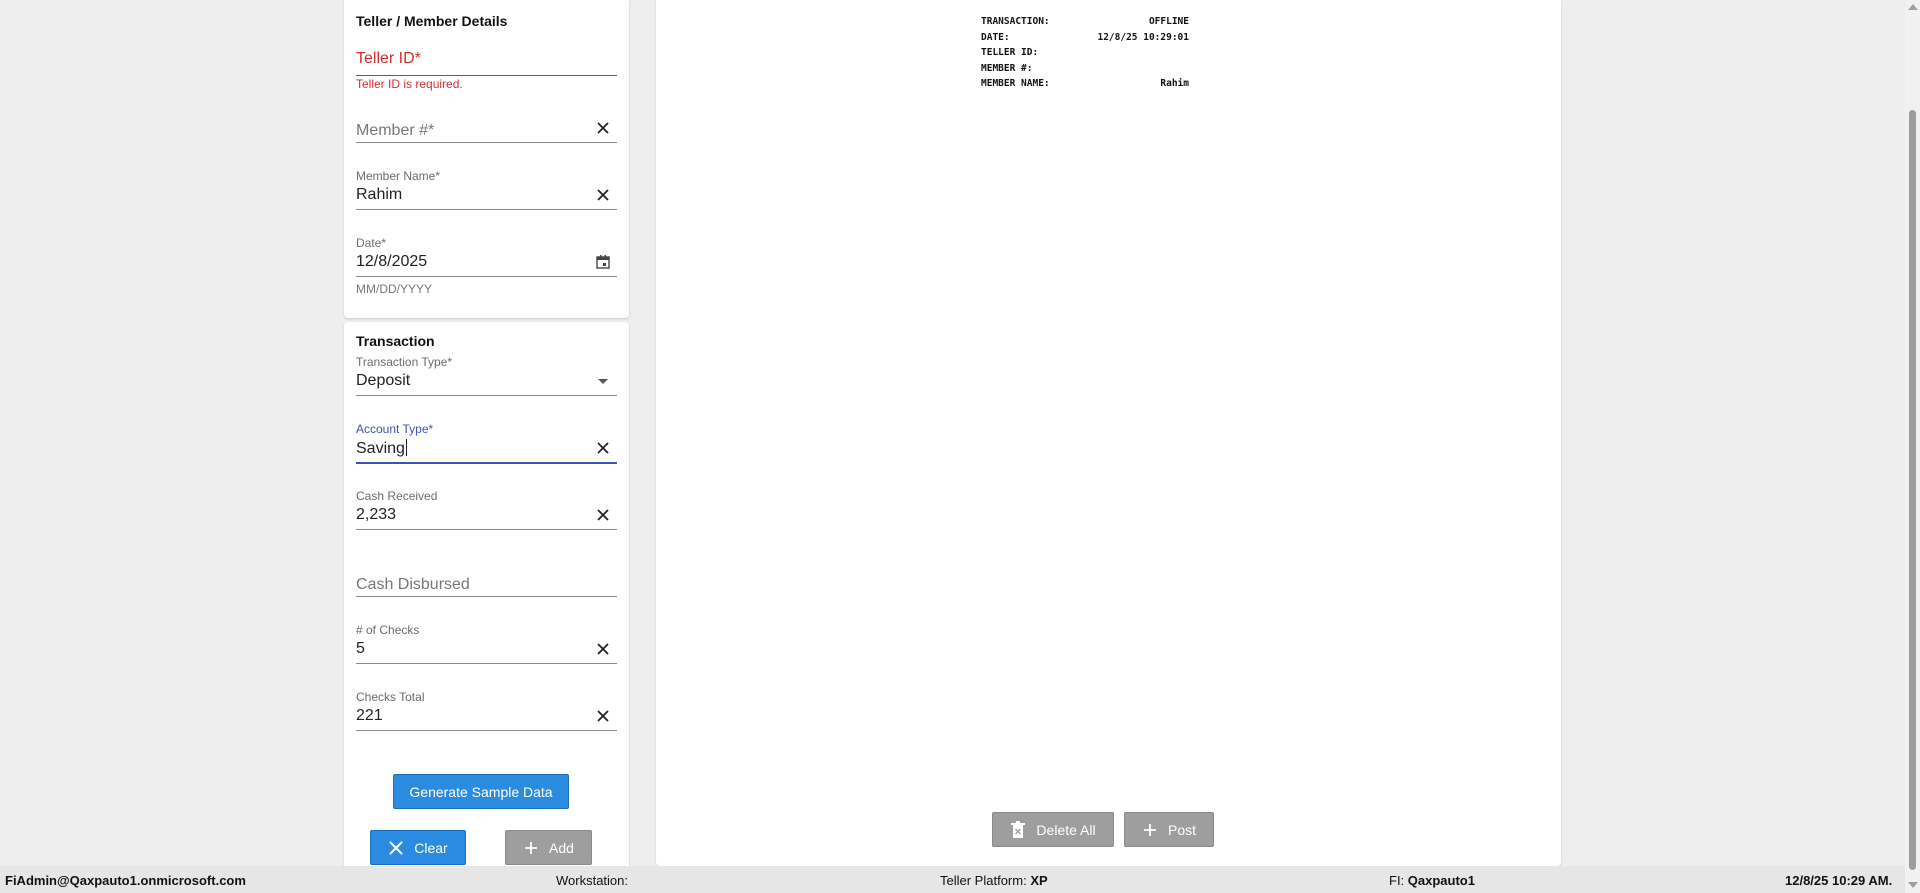 This screenshot has width=1920, height=893. Describe the element at coordinates (369, 715) in the screenshot. I see `checks-total-value: 221` at that location.